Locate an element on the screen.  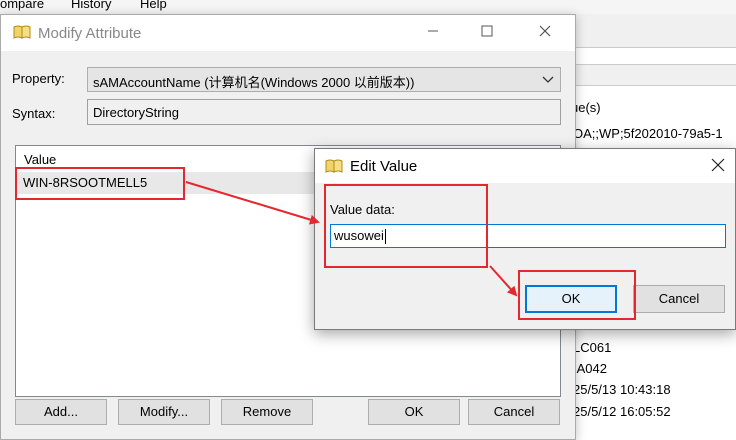
arrow-to-ok is located at coordinates (503, 281).